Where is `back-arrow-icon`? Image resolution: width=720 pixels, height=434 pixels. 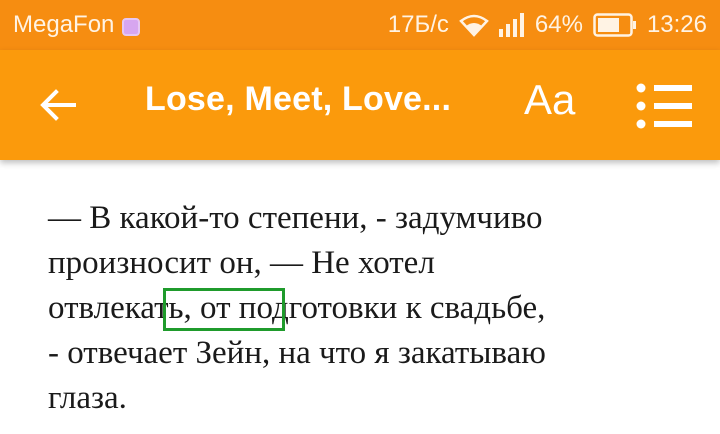
back-arrow-icon is located at coordinates (58, 105).